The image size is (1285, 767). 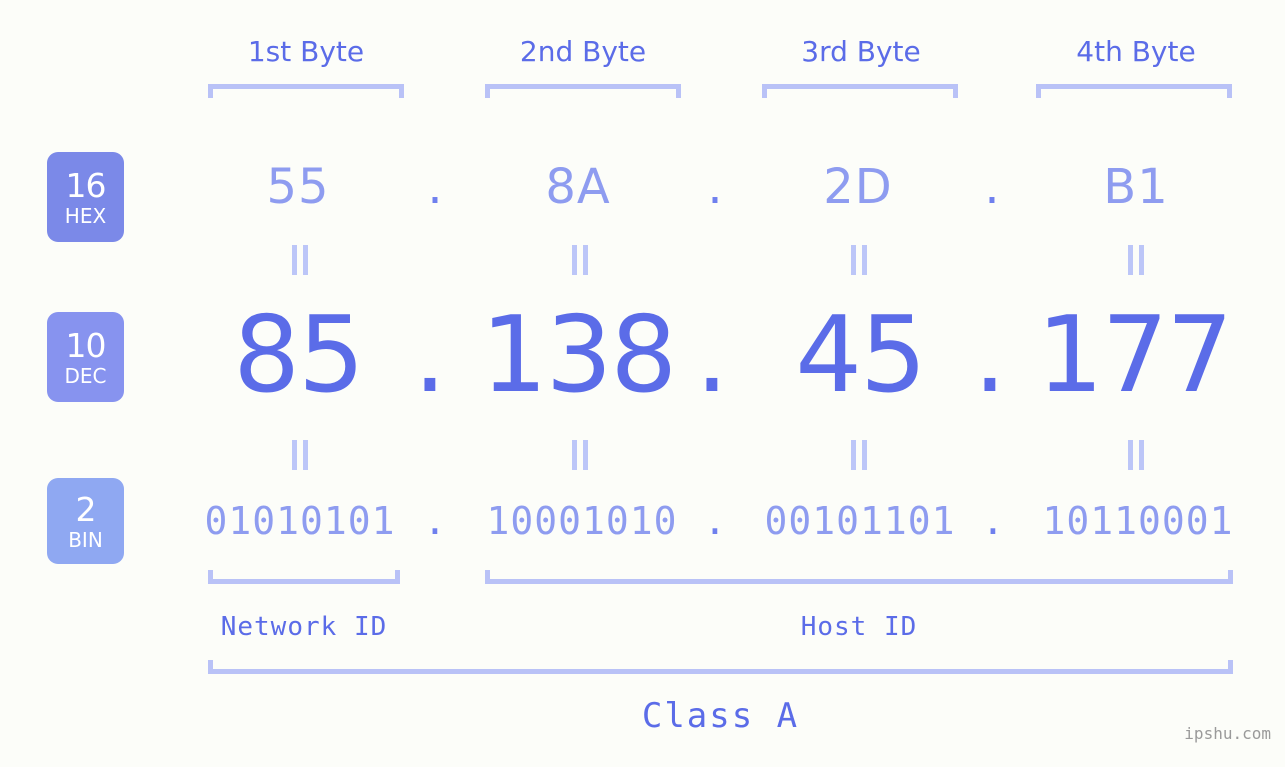 I want to click on base-badge-dec: 10 DEC, so click(x=85, y=357).